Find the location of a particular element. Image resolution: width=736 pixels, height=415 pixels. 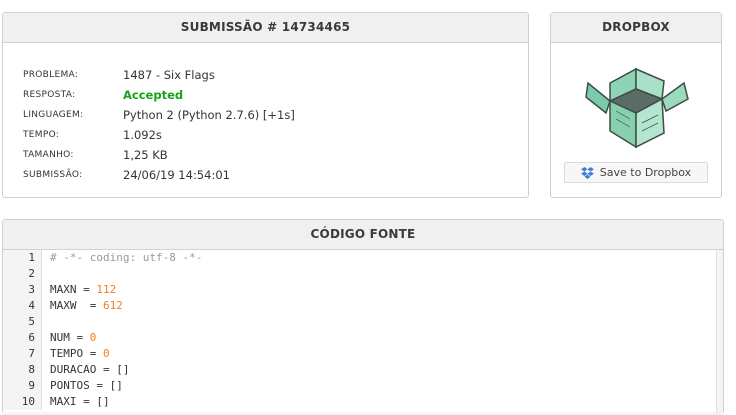

language-label: LINGUAGEM: is located at coordinates (53, 115).